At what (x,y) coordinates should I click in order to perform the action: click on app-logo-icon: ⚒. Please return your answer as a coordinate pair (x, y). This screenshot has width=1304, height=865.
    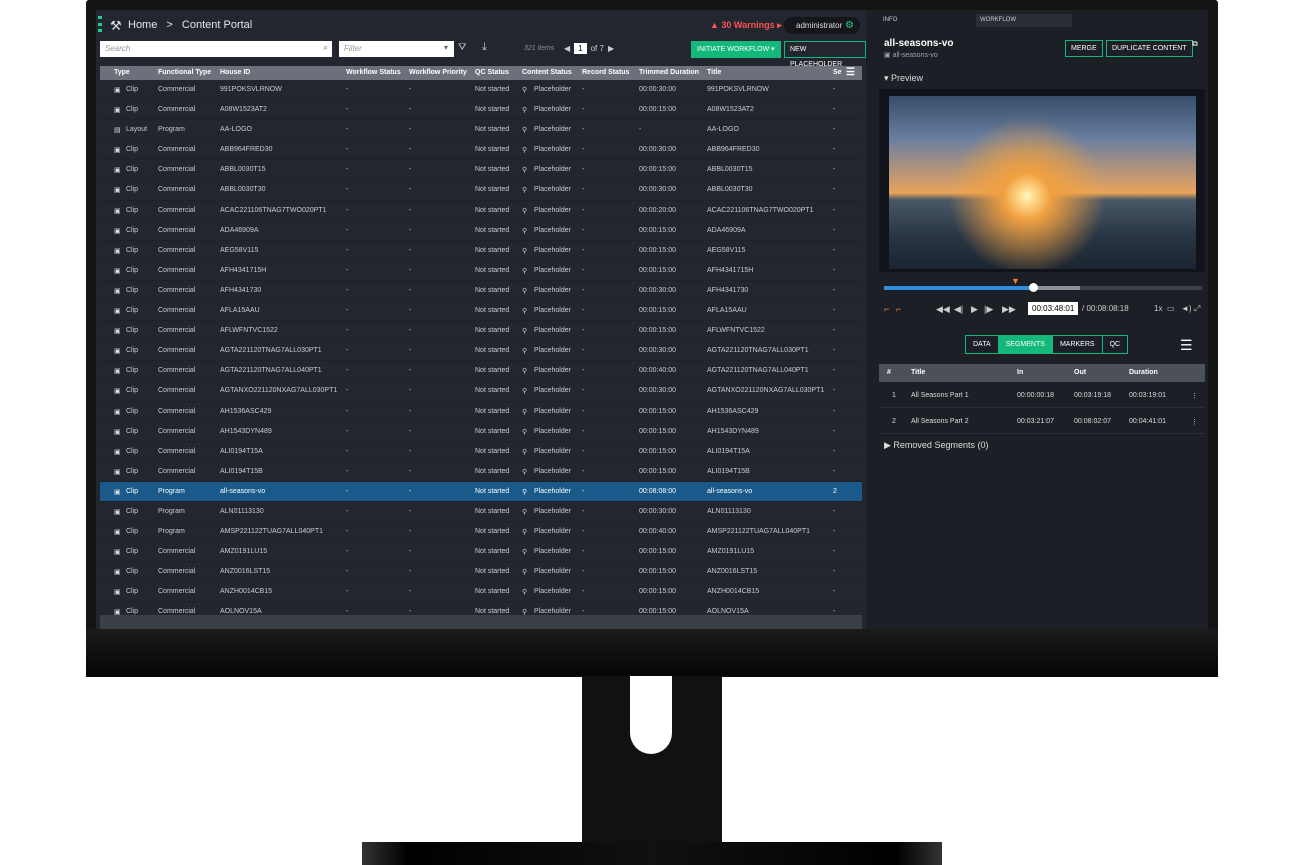
    Looking at the image, I should click on (116, 26).